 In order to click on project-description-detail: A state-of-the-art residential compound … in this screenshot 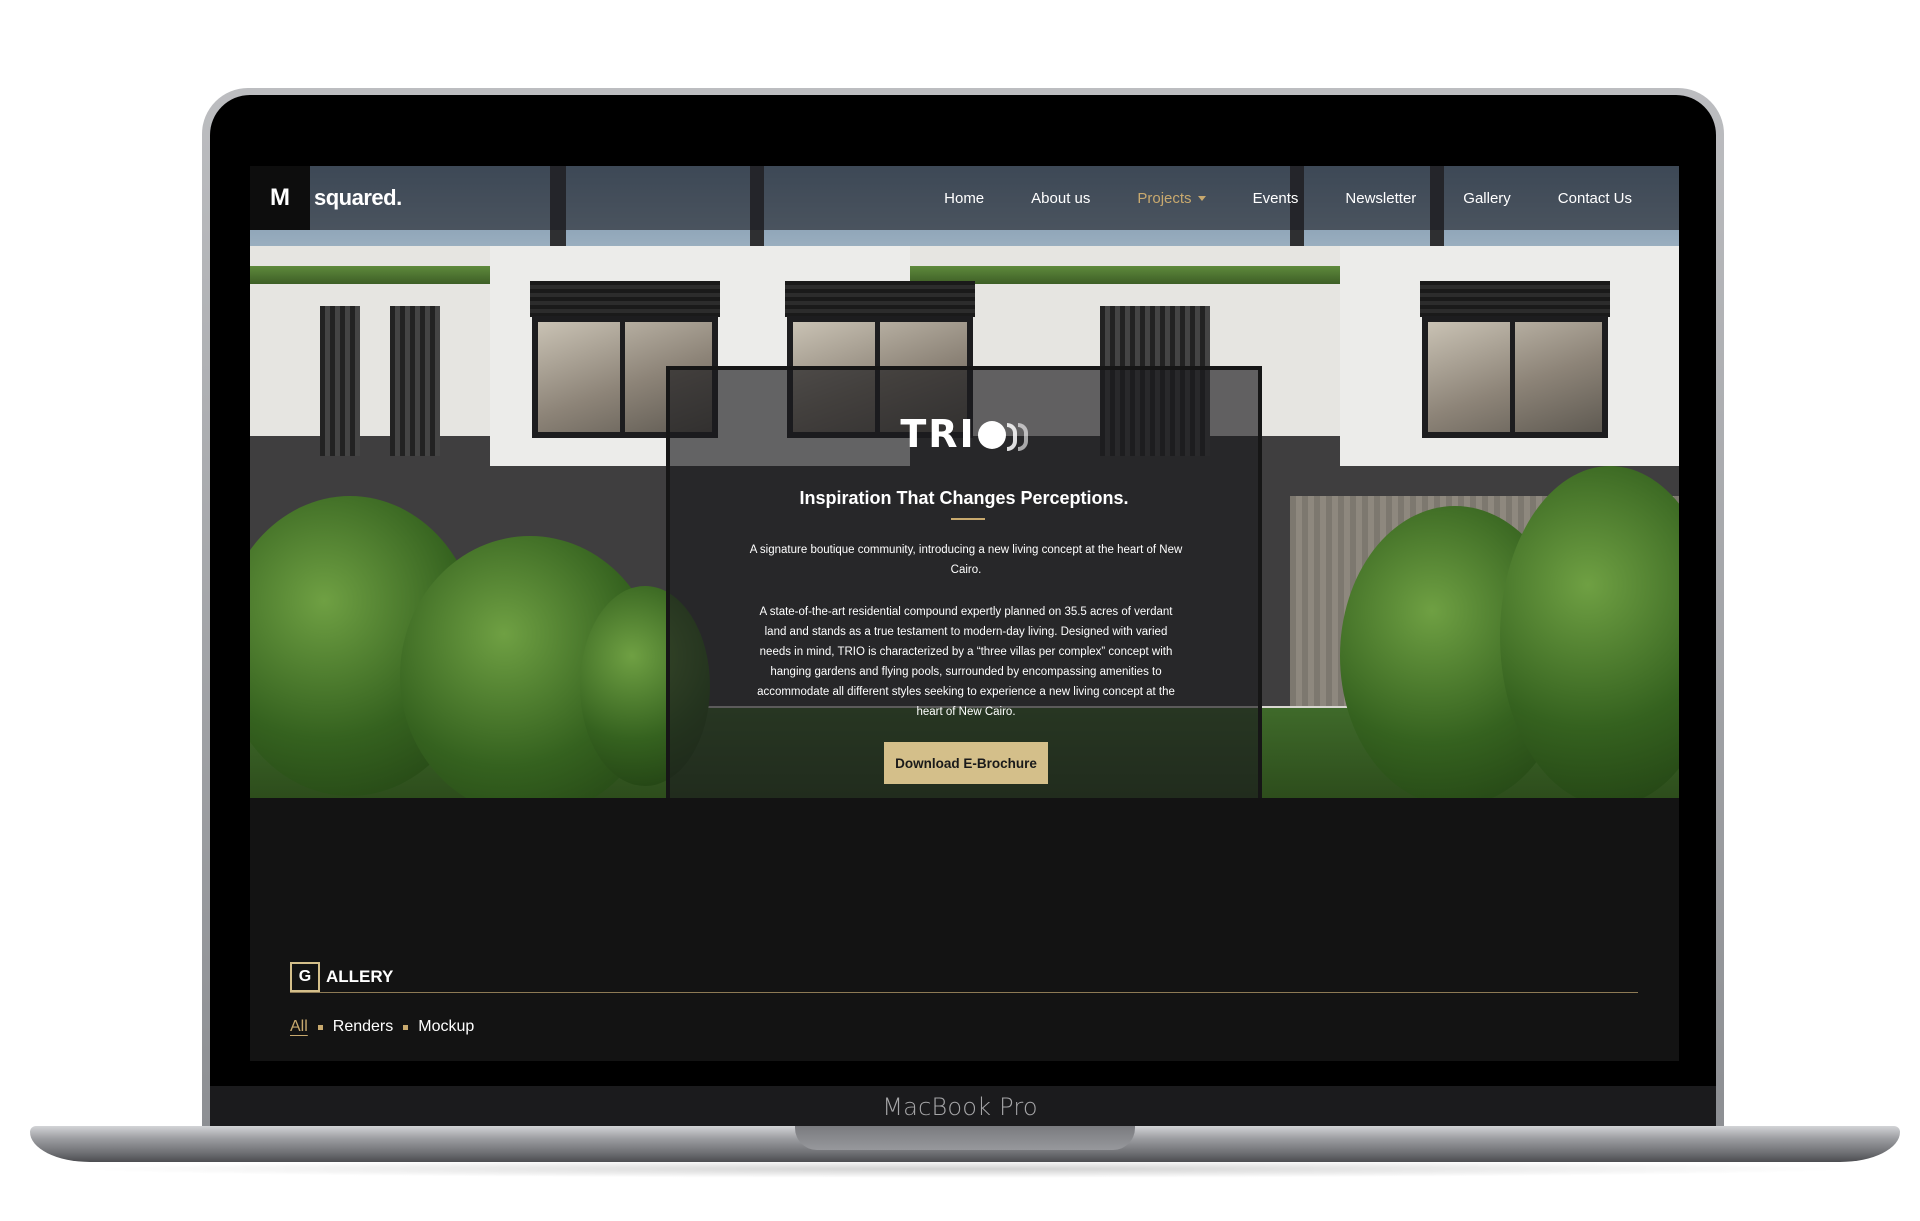, I will do `click(966, 662)`.